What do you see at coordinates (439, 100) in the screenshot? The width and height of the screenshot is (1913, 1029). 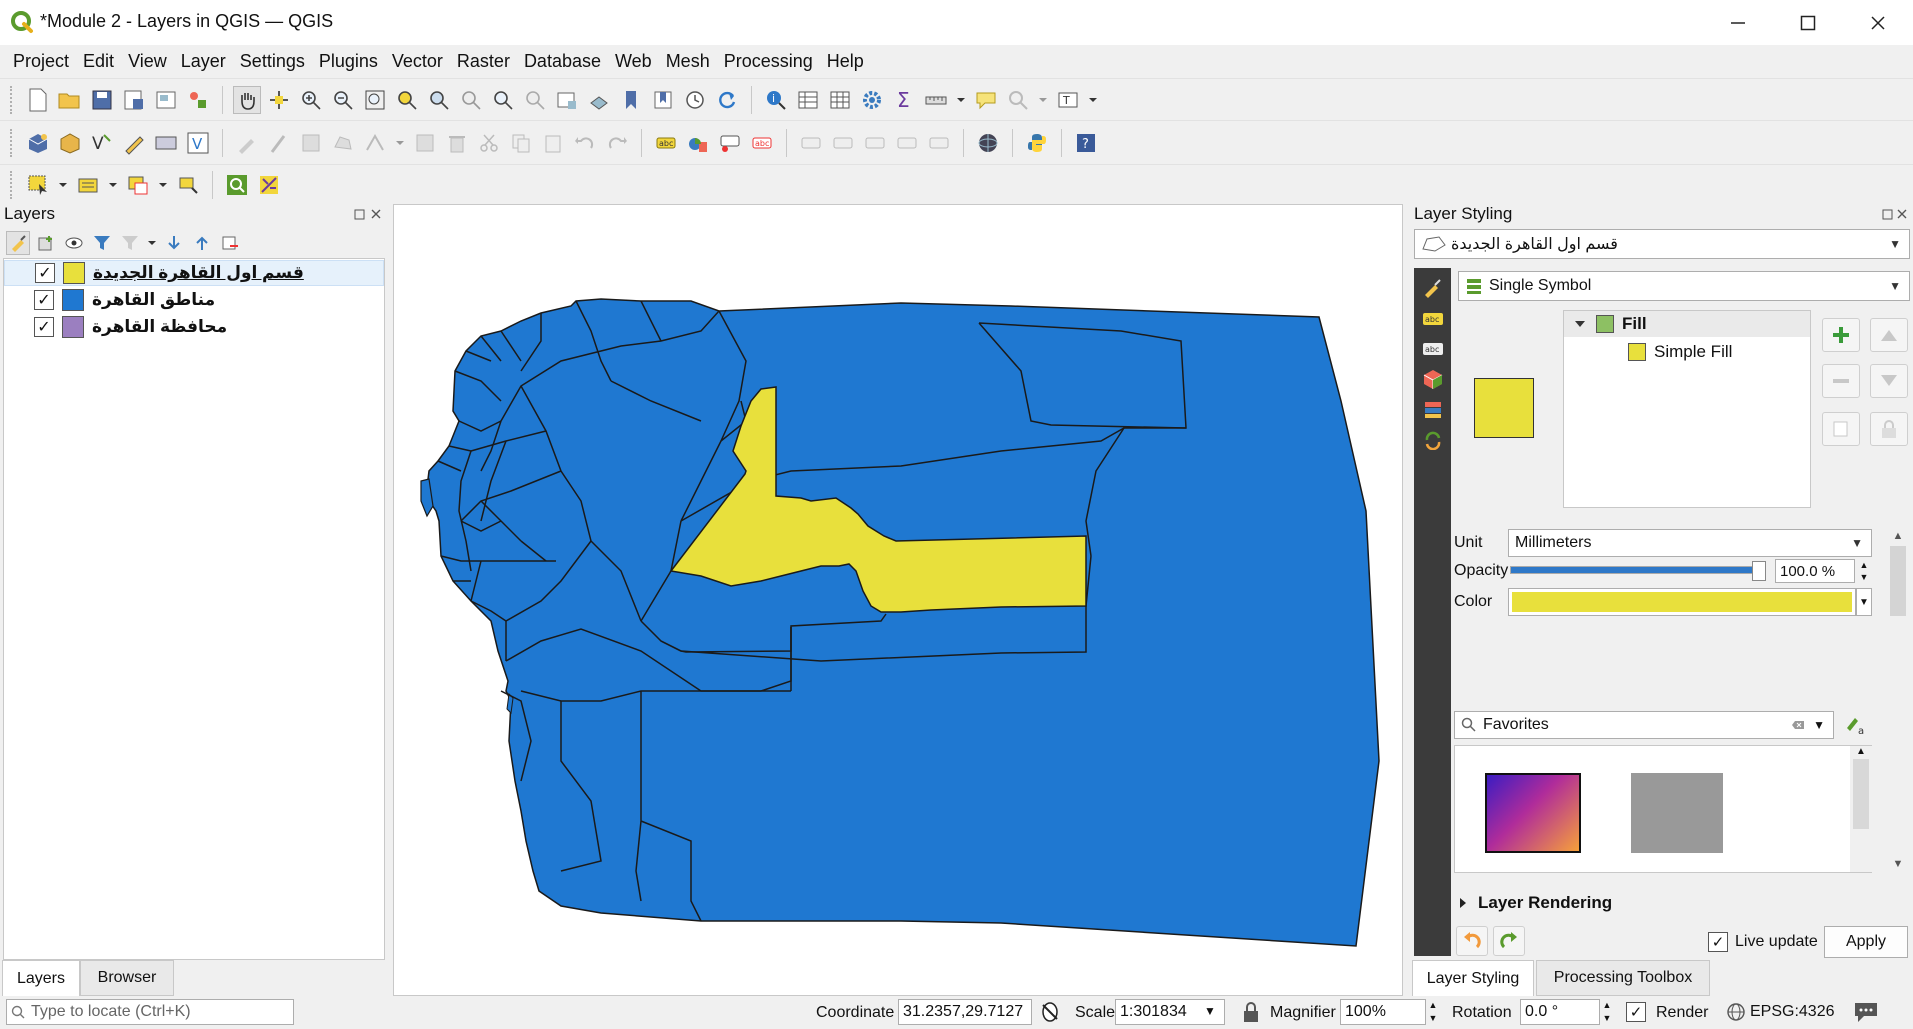 I see `zoom-to-layer-button` at bounding box center [439, 100].